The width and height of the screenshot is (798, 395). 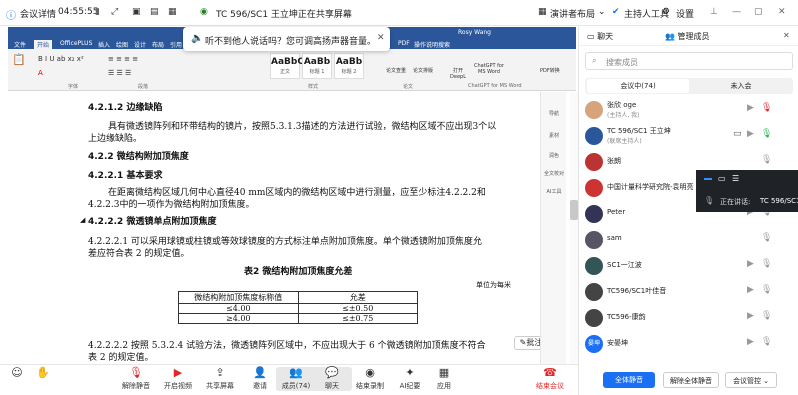 I want to click on member-row: 晏坤 安晏坤 ▶ 🎙, so click(x=688, y=345).